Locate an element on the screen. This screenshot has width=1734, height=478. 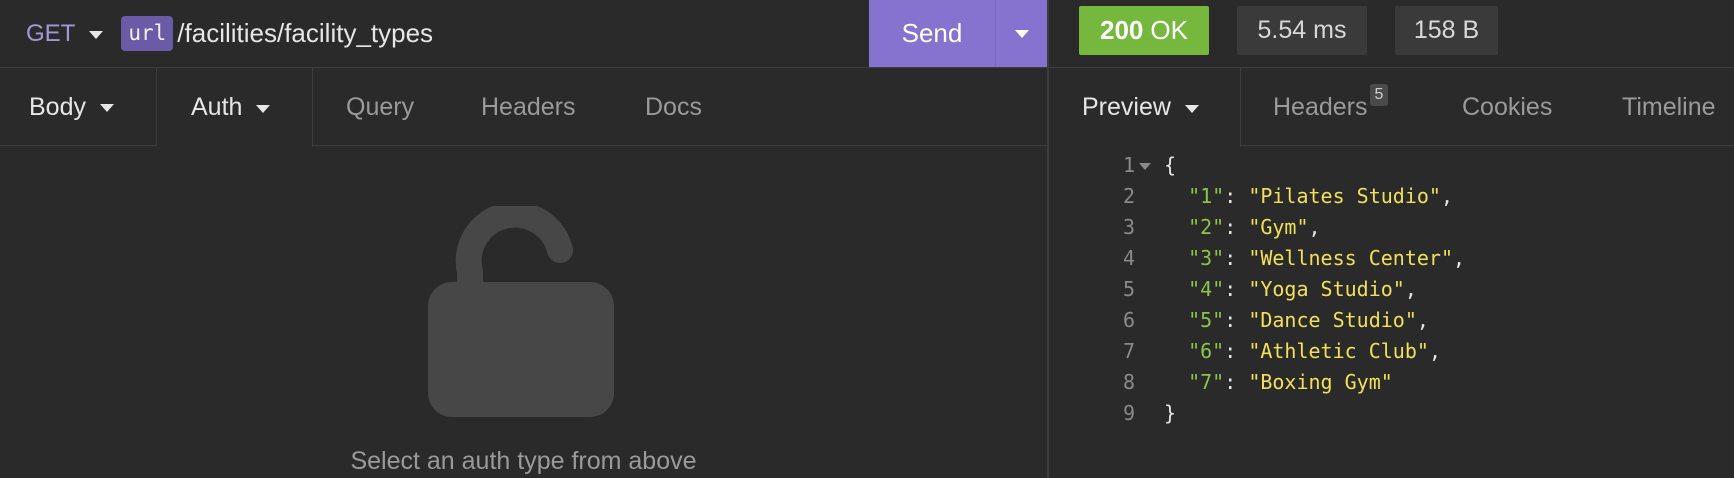
tab-cookies: Cookies is located at coordinates (1507, 107).